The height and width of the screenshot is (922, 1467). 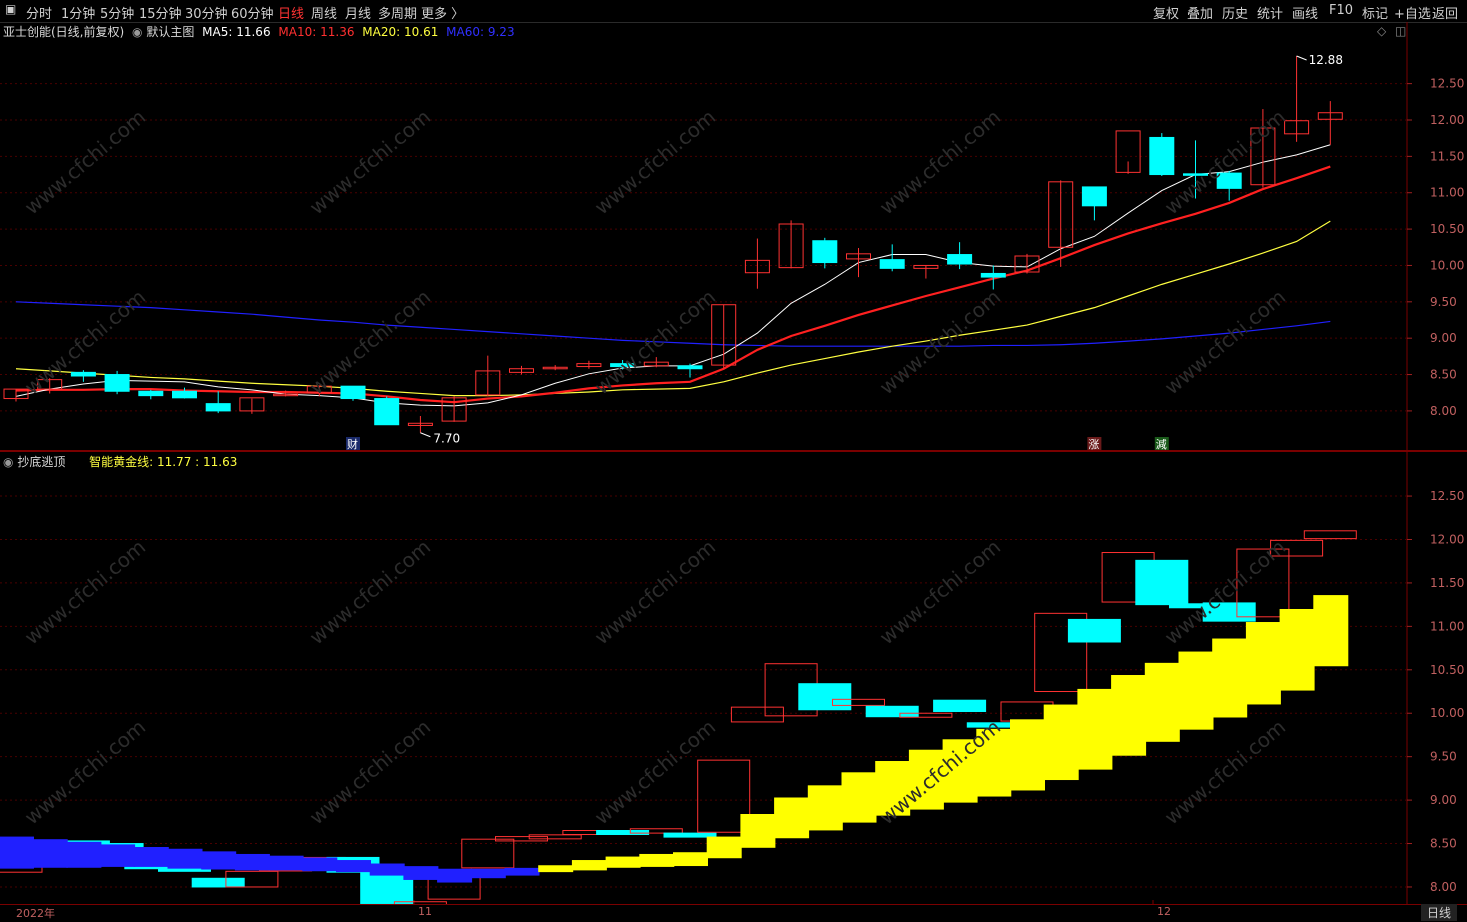 What do you see at coordinates (425, 435) in the screenshot?
I see `low-marker` at bounding box center [425, 435].